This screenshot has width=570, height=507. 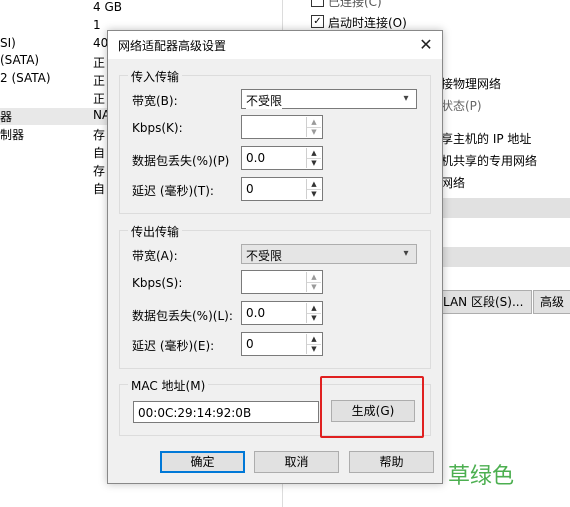 What do you see at coordinates (155, 76) in the screenshot?
I see `incoming-transfer-label: 传入传输` at bounding box center [155, 76].